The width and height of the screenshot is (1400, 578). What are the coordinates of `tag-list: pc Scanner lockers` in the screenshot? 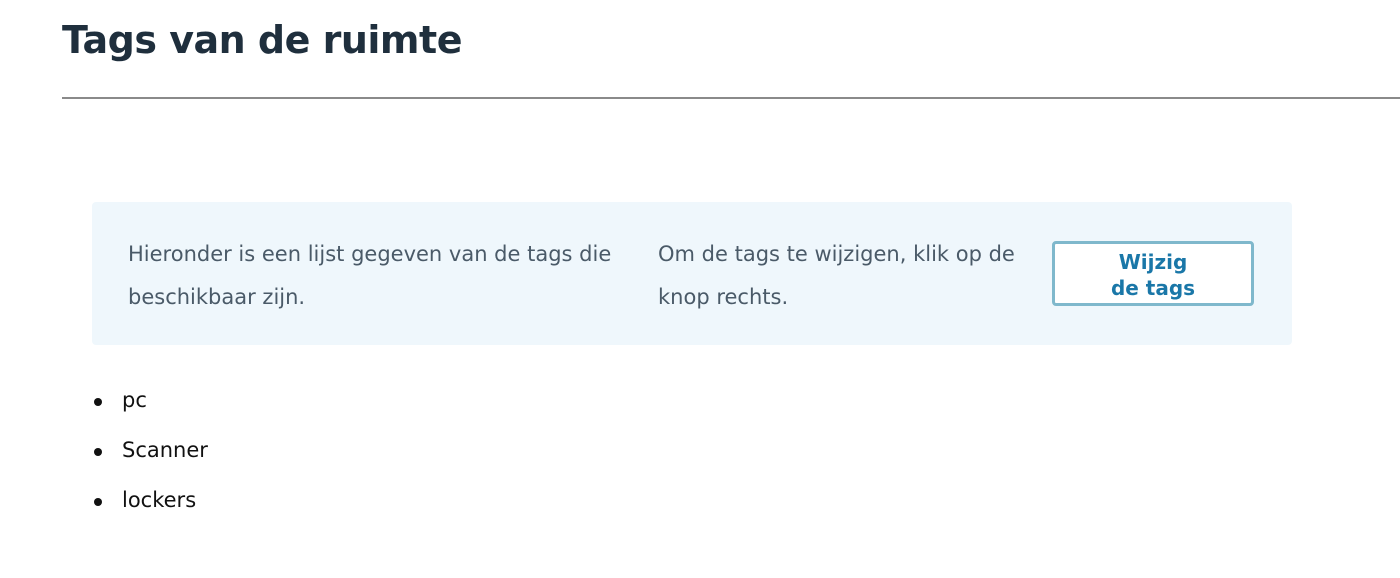 It's located at (150, 455).